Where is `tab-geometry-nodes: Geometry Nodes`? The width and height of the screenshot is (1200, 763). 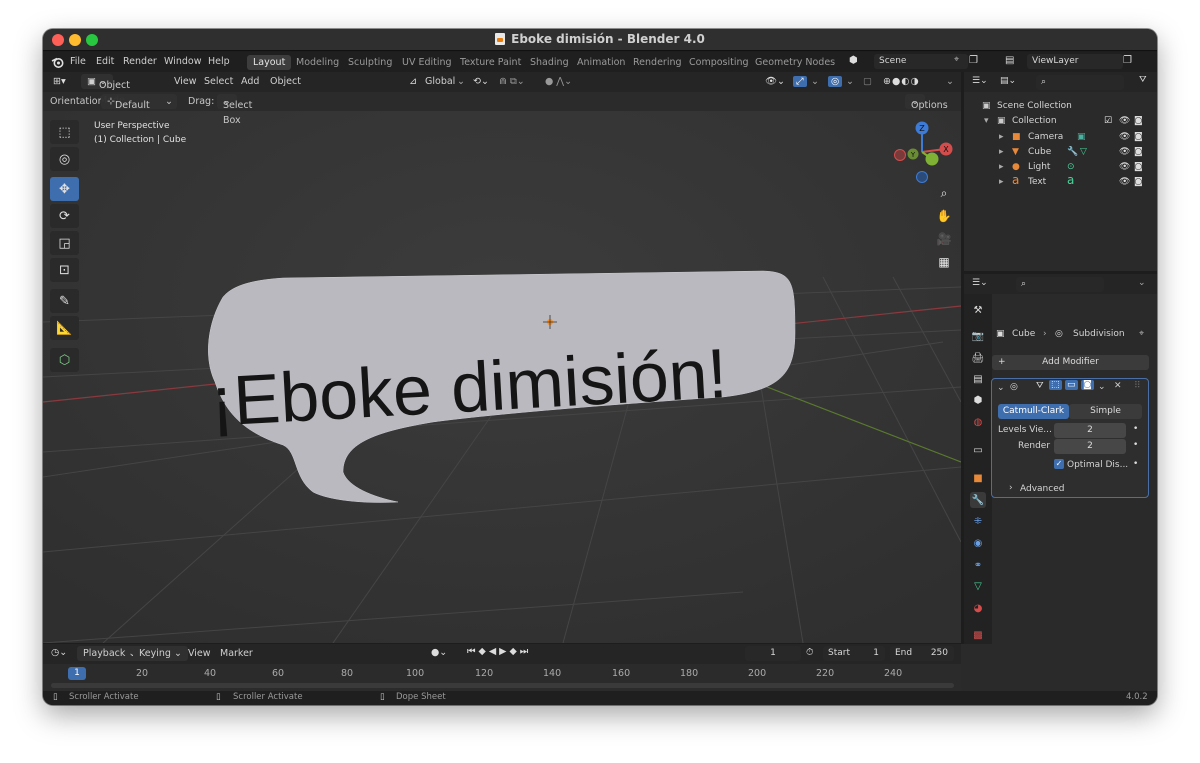 tab-geometry-nodes: Geometry Nodes is located at coordinates (795, 62).